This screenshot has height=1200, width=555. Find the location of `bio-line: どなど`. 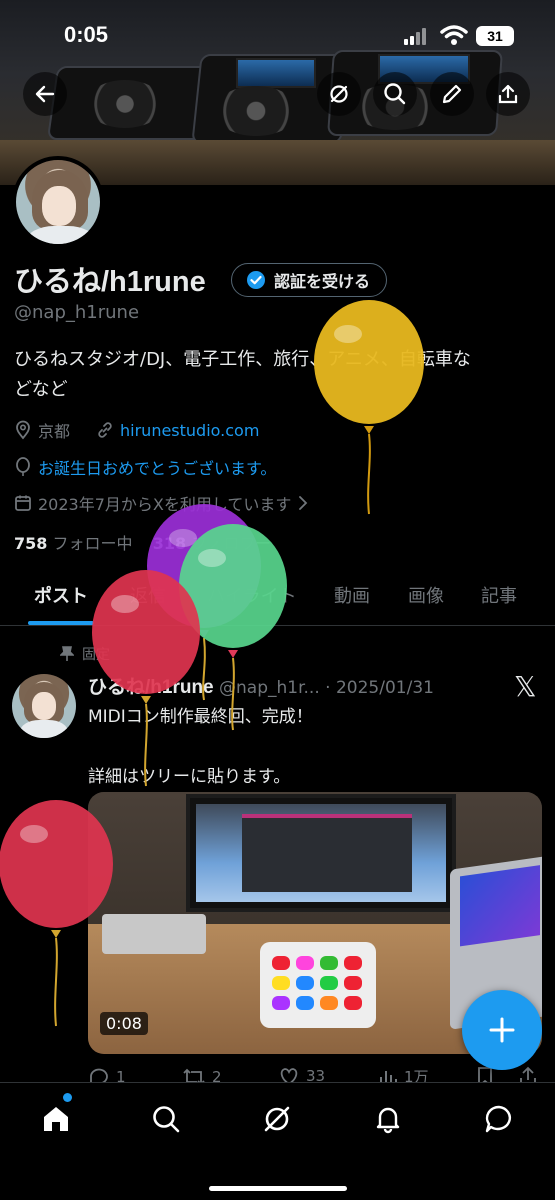

bio-line: どなど is located at coordinates (41, 389).